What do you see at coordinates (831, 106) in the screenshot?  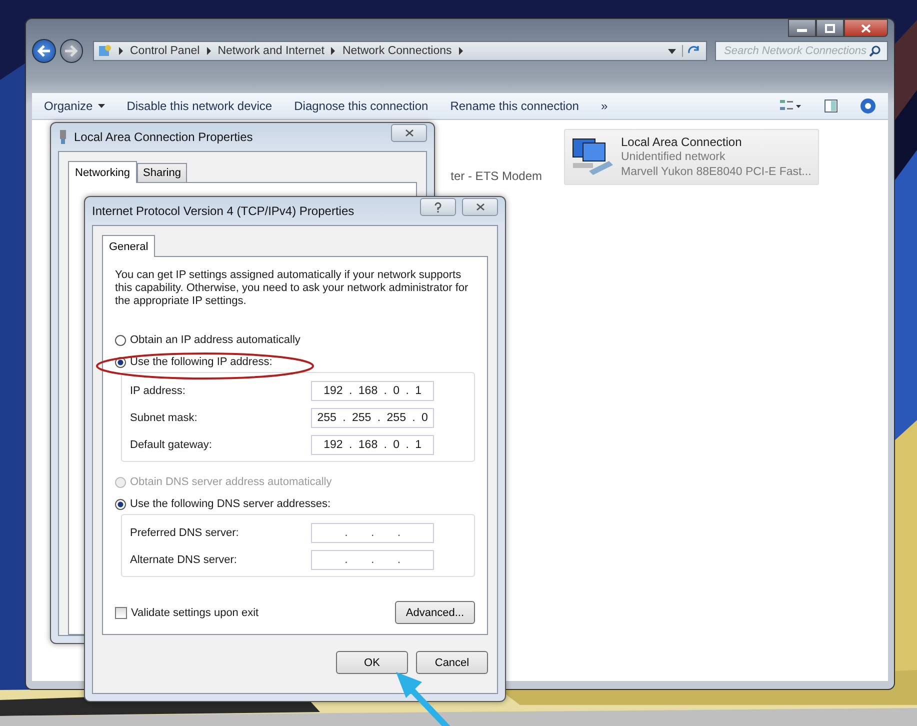 I see `preview-pane-icon` at bounding box center [831, 106].